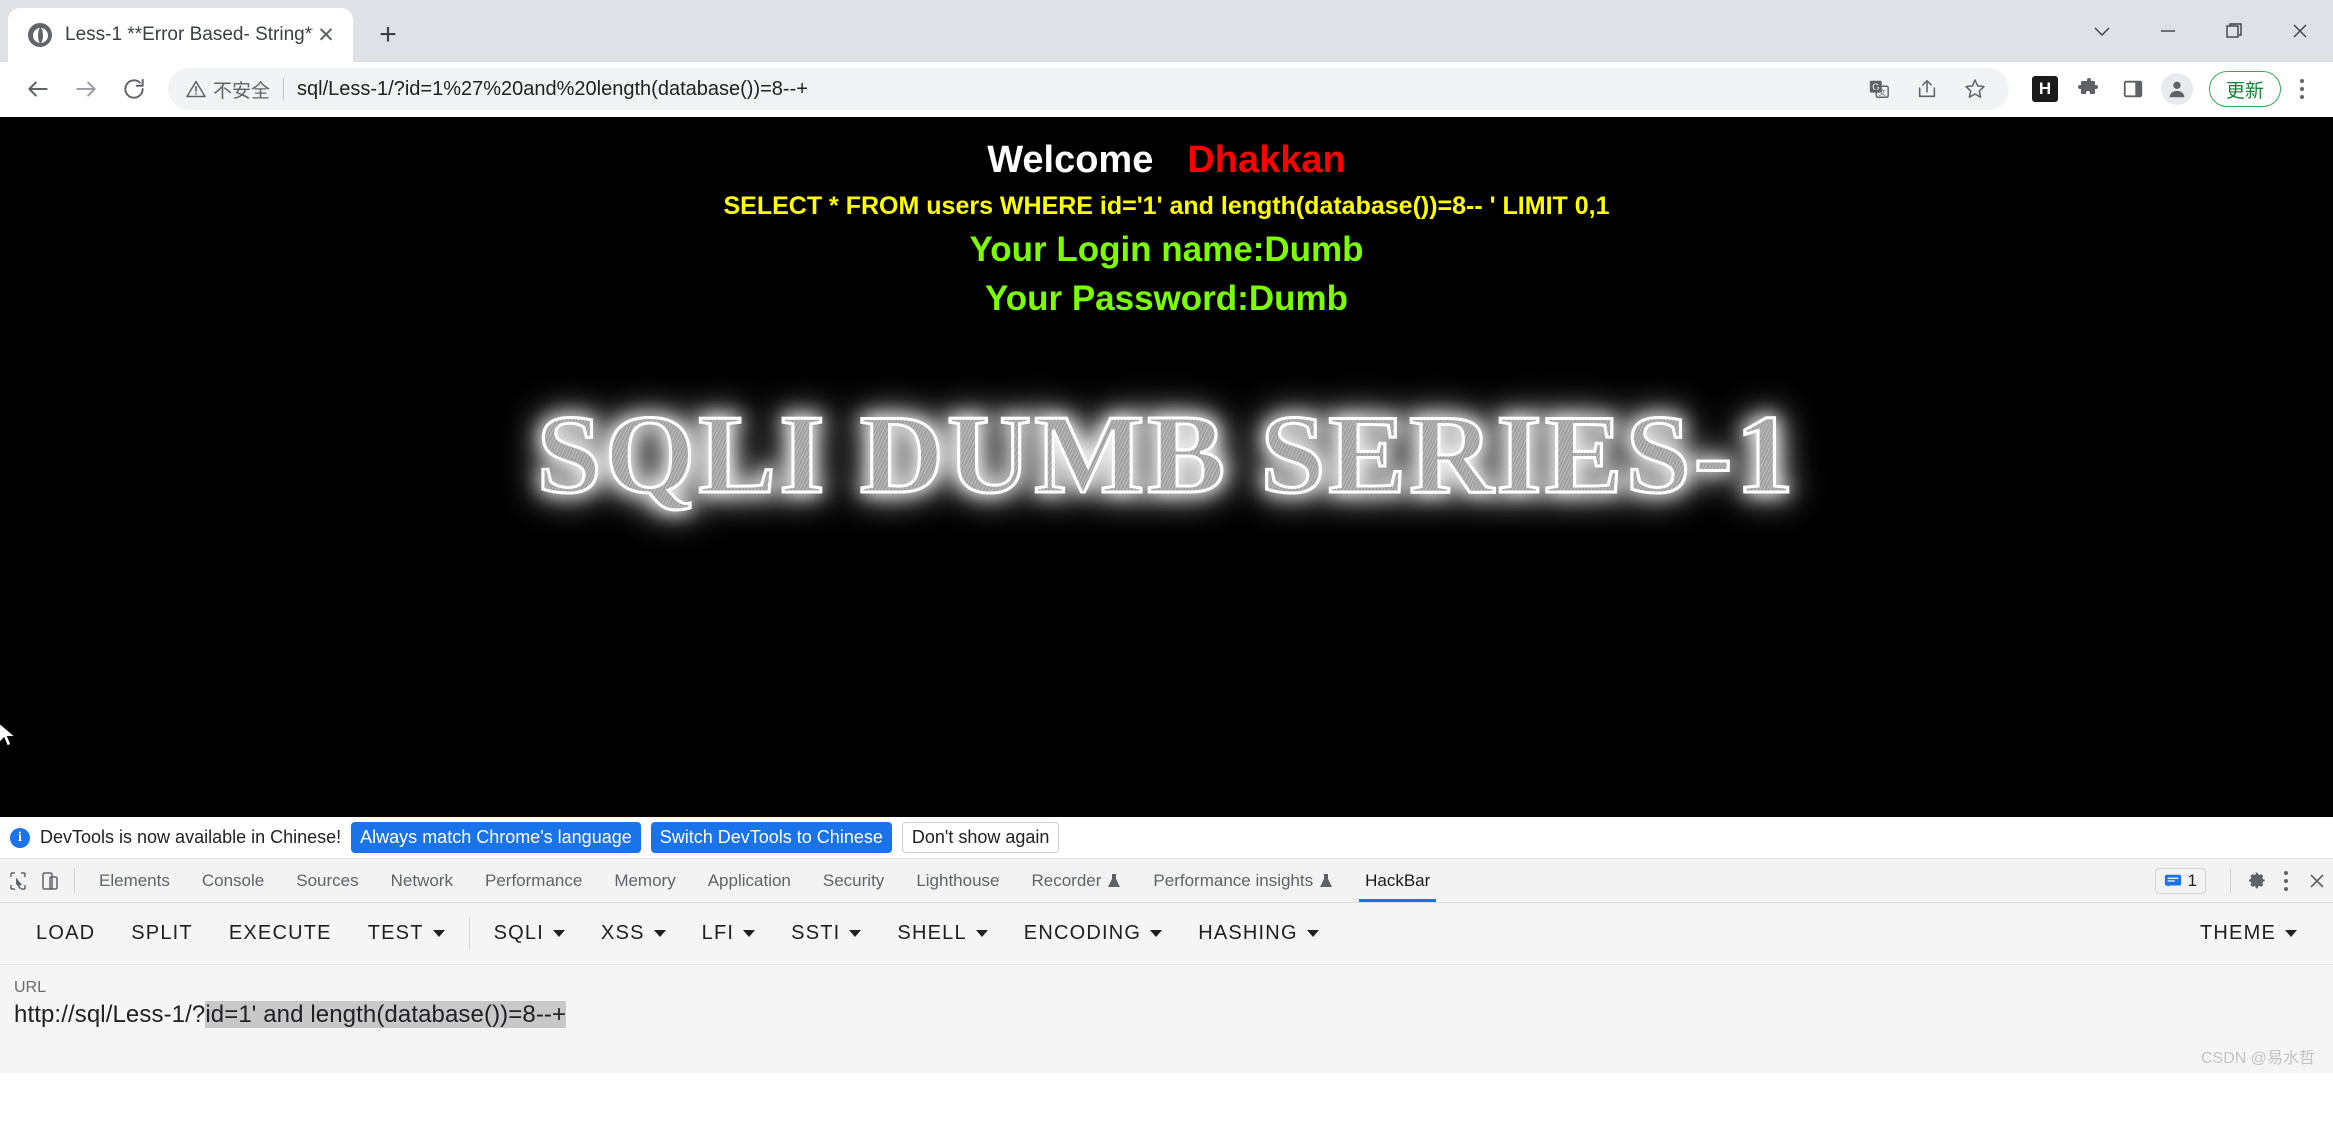  I want to click on hackbar-sqli-menu: SQLI, so click(529, 933).